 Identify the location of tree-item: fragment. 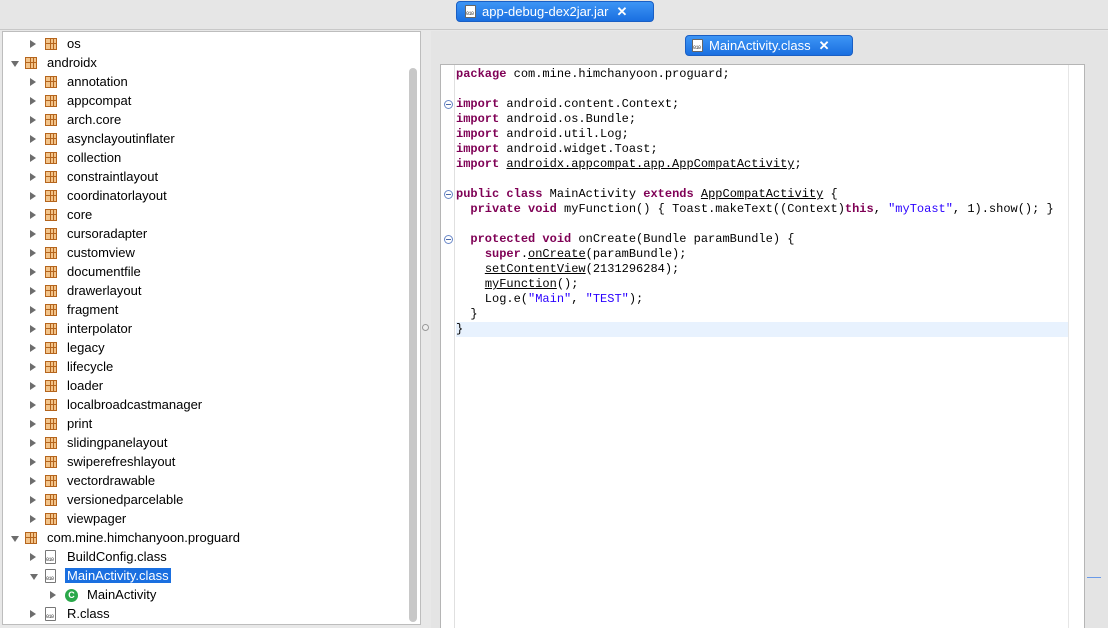
(205, 310).